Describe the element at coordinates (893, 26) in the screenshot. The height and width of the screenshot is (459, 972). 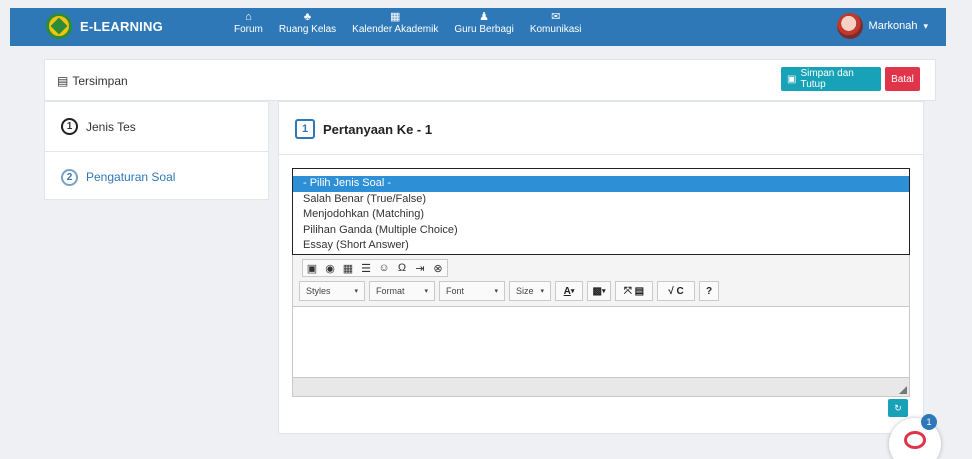
I see `user-name: Markonah` at that location.